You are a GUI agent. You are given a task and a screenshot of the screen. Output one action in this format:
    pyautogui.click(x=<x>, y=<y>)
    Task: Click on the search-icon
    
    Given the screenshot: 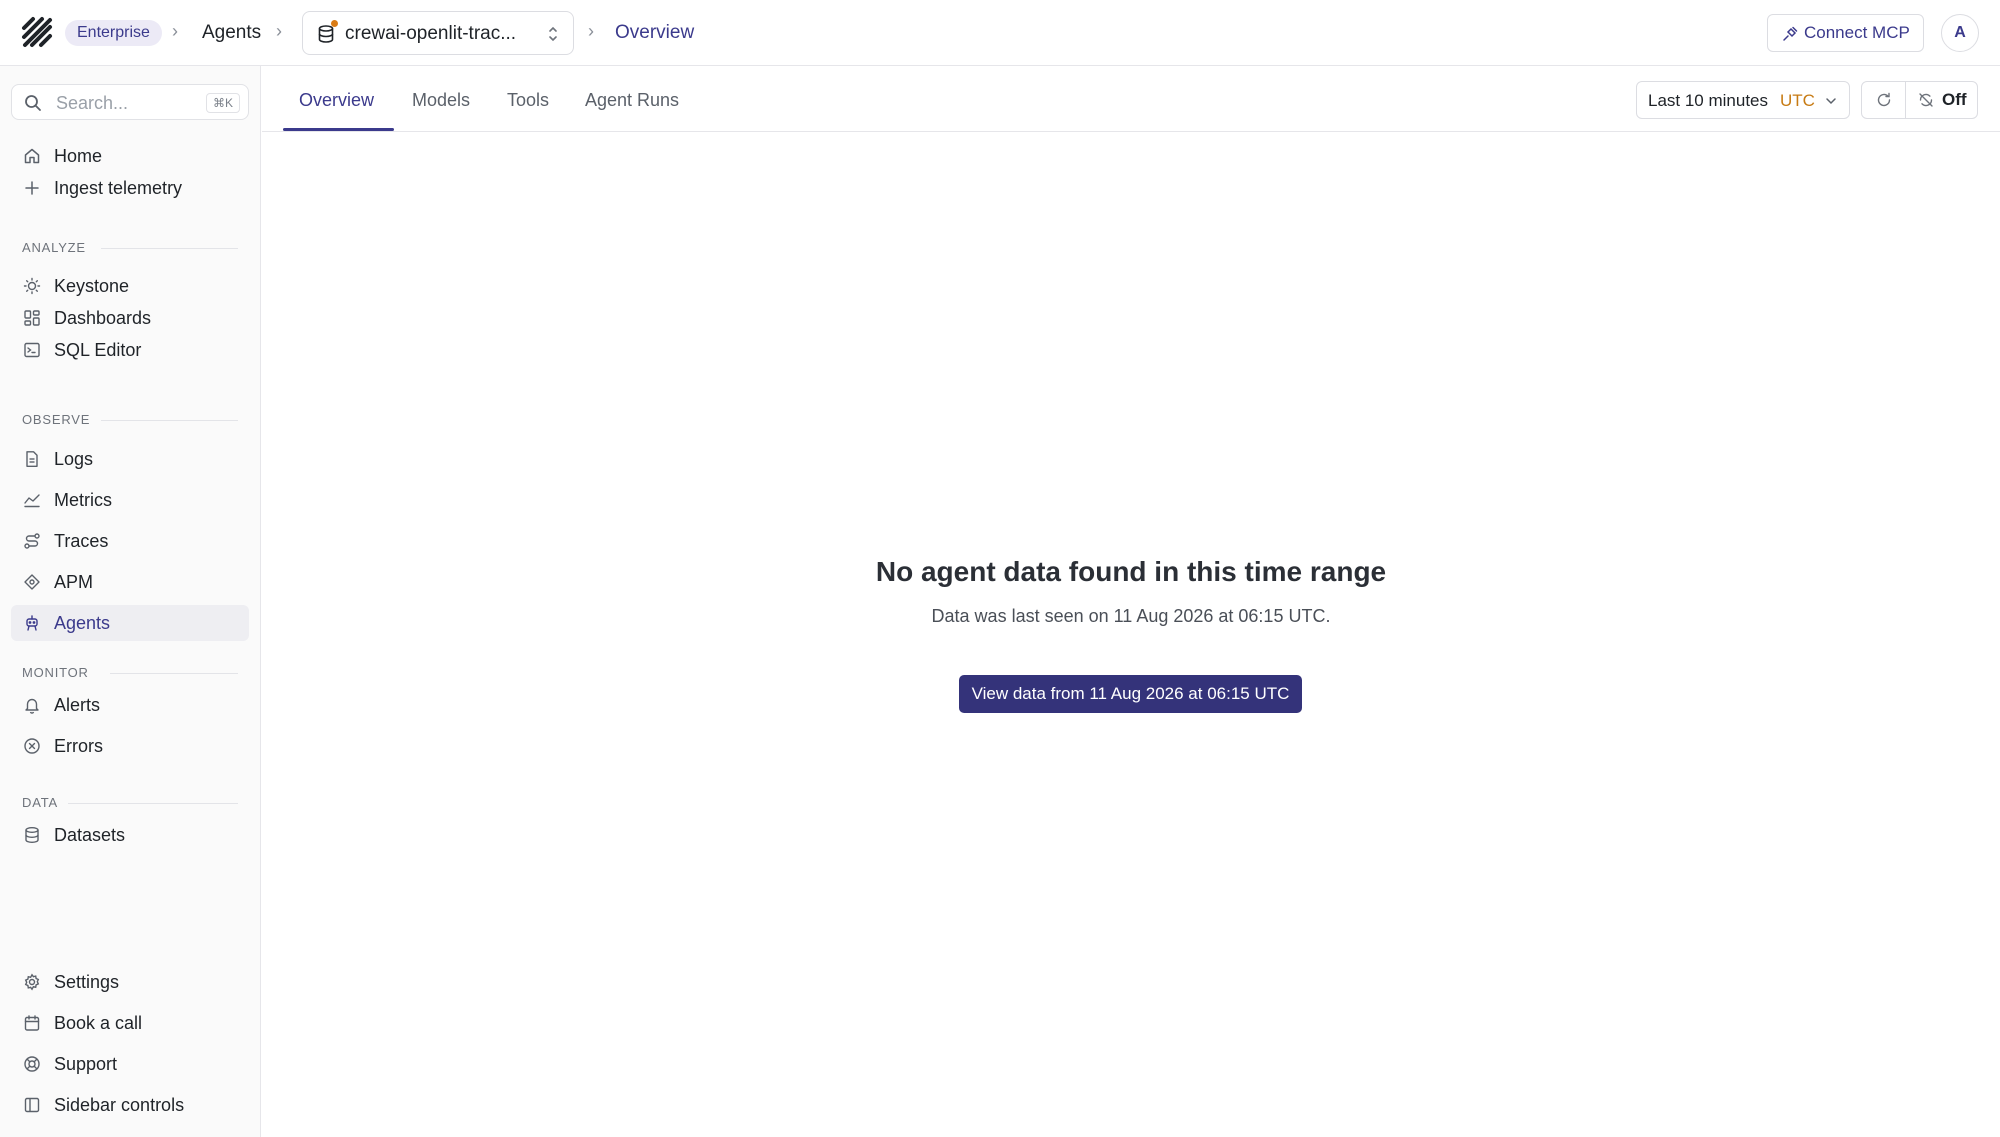 What is the action you would take?
    pyautogui.click(x=33, y=103)
    